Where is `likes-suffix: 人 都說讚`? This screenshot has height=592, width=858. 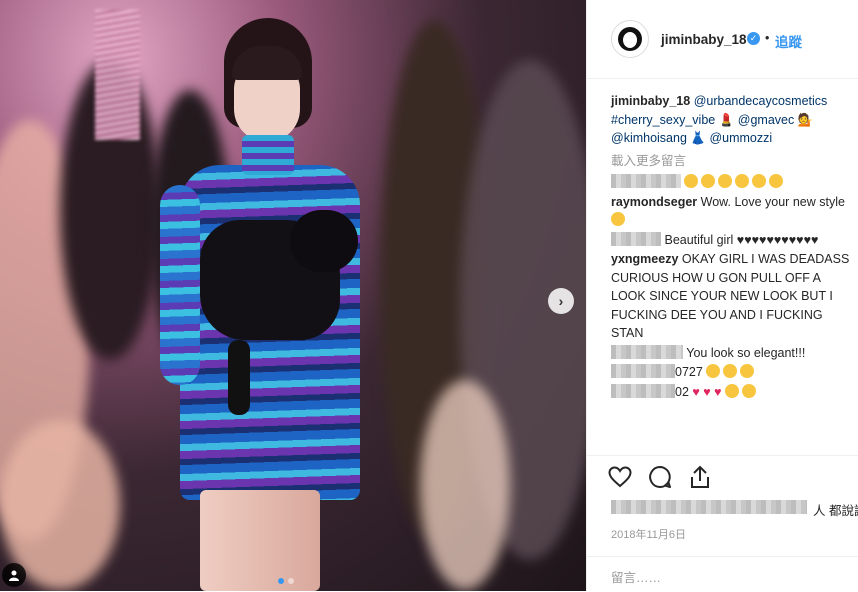
likes-suffix: 人 都說讚 is located at coordinates (835, 511).